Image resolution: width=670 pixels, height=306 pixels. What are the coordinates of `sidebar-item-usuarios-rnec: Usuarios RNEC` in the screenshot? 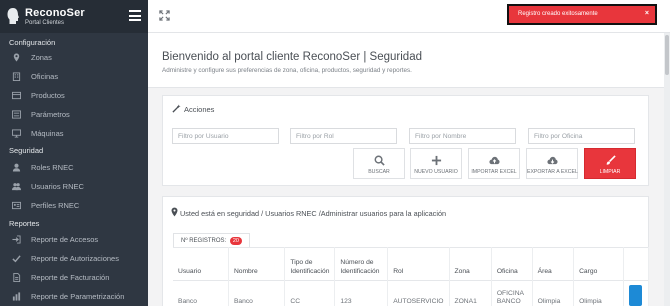 It's located at (74, 186).